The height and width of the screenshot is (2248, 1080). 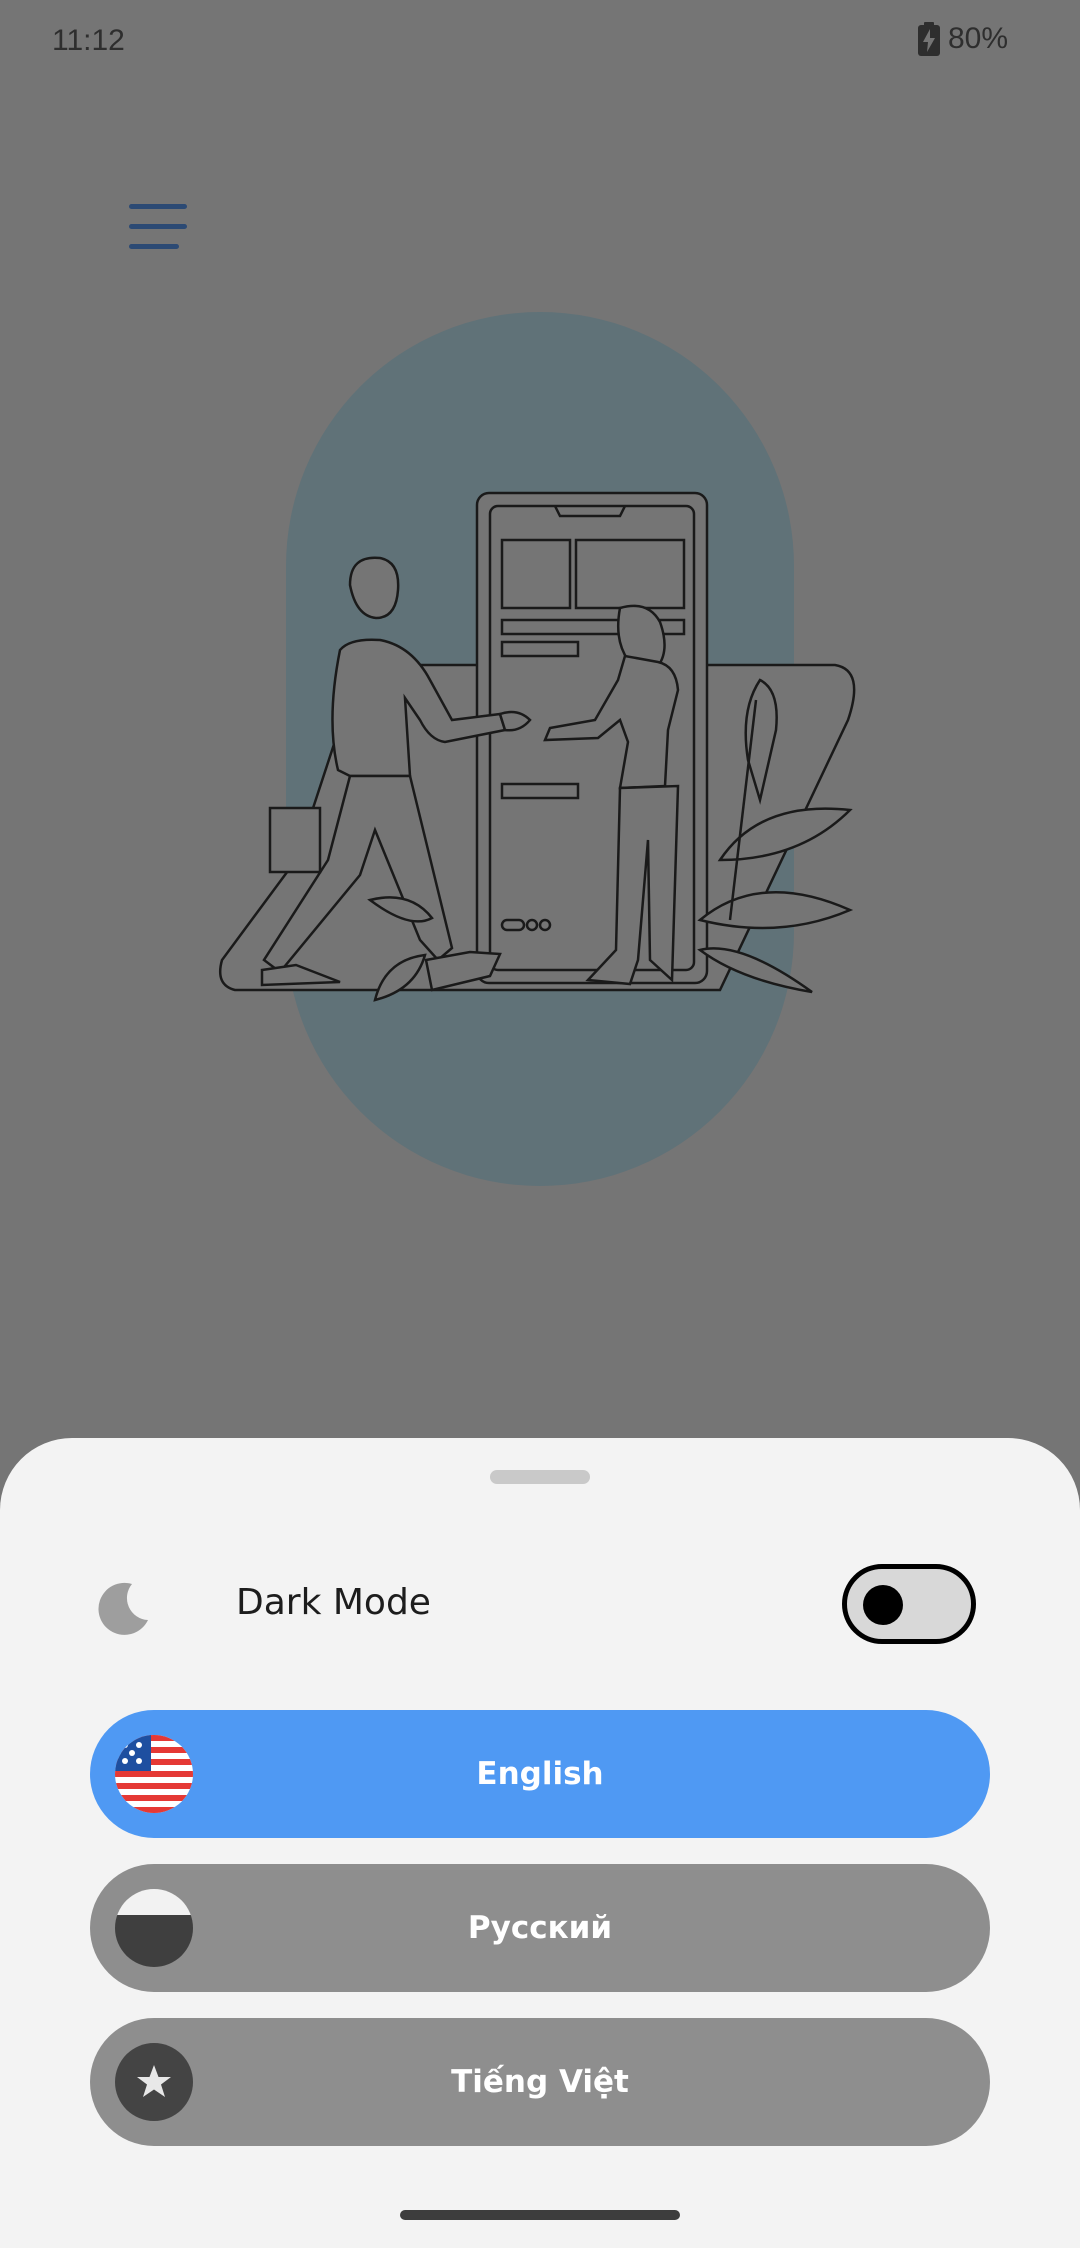 I want to click on language-label-russian: Русский, so click(x=540, y=1928).